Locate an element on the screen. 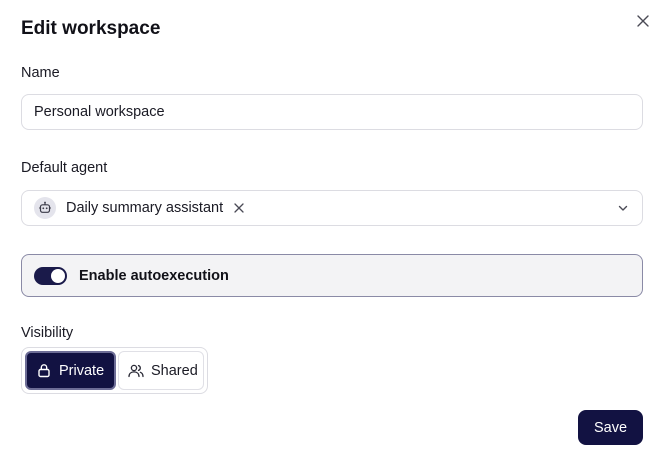  agent-avatar is located at coordinates (45, 208).